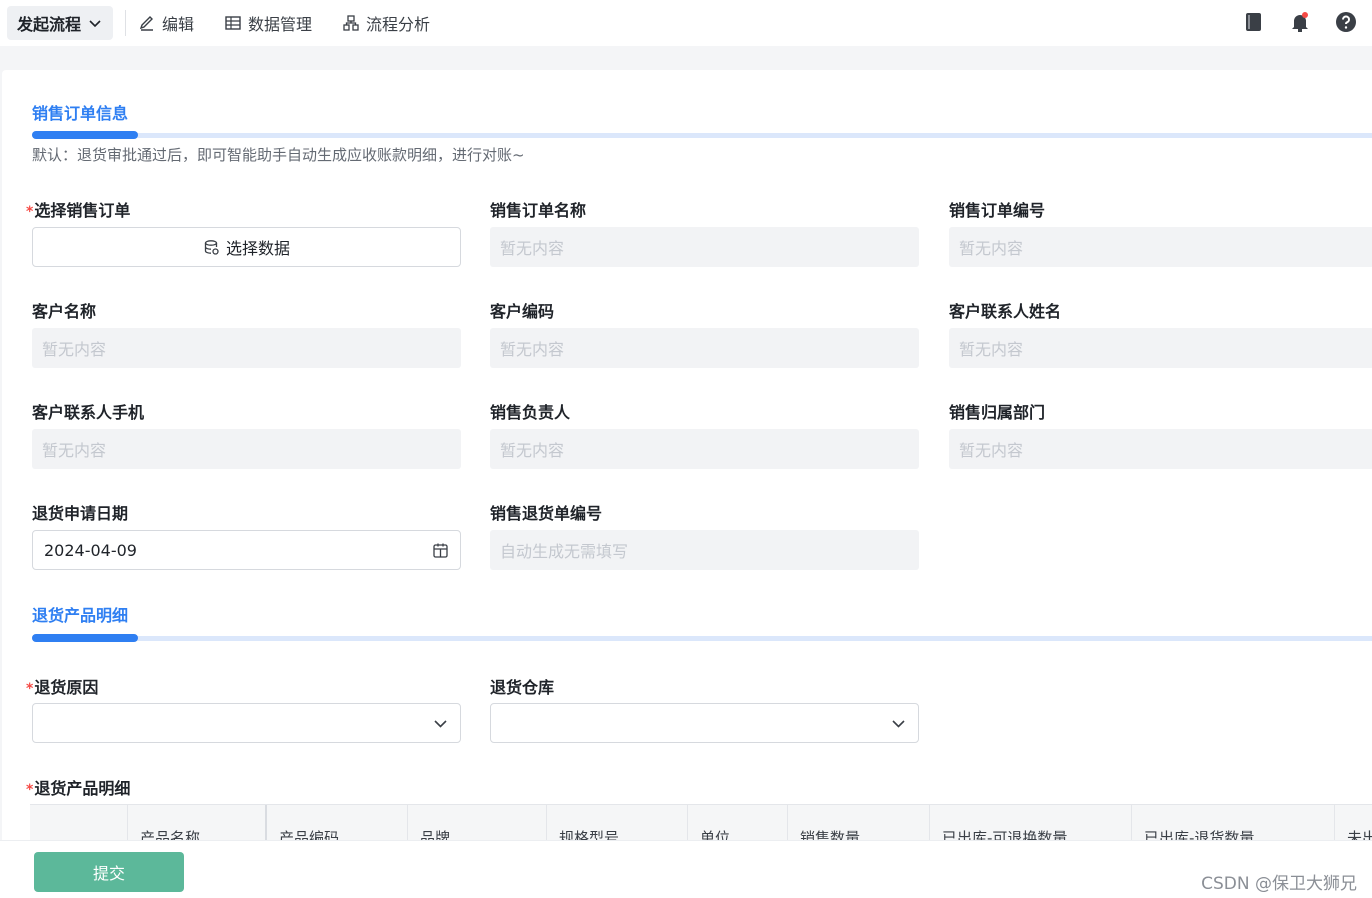  I want to click on return-reason-select, so click(246, 723).